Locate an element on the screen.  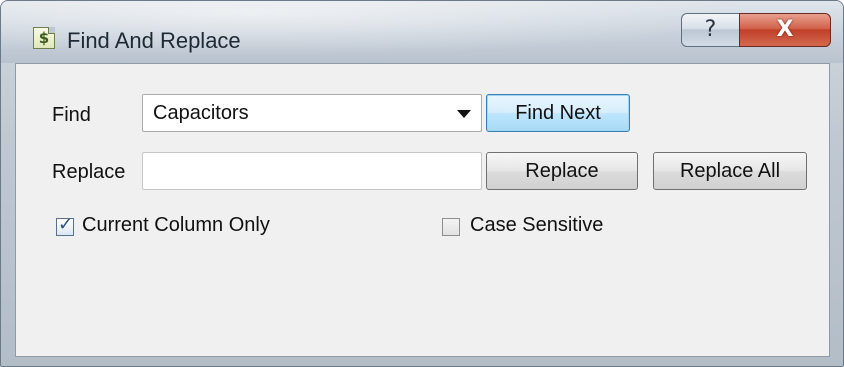
find-value: Capacitors is located at coordinates (201, 113).